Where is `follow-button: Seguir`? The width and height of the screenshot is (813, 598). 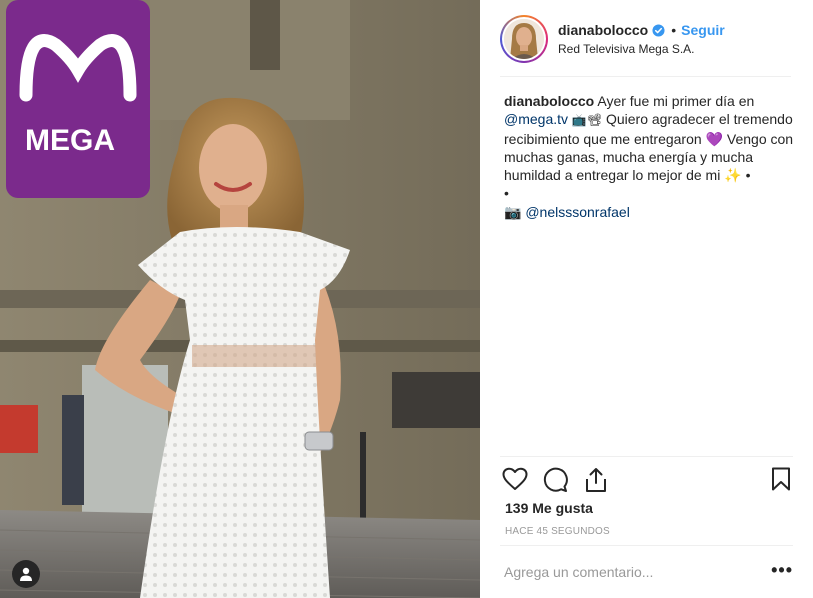 follow-button: Seguir is located at coordinates (703, 30).